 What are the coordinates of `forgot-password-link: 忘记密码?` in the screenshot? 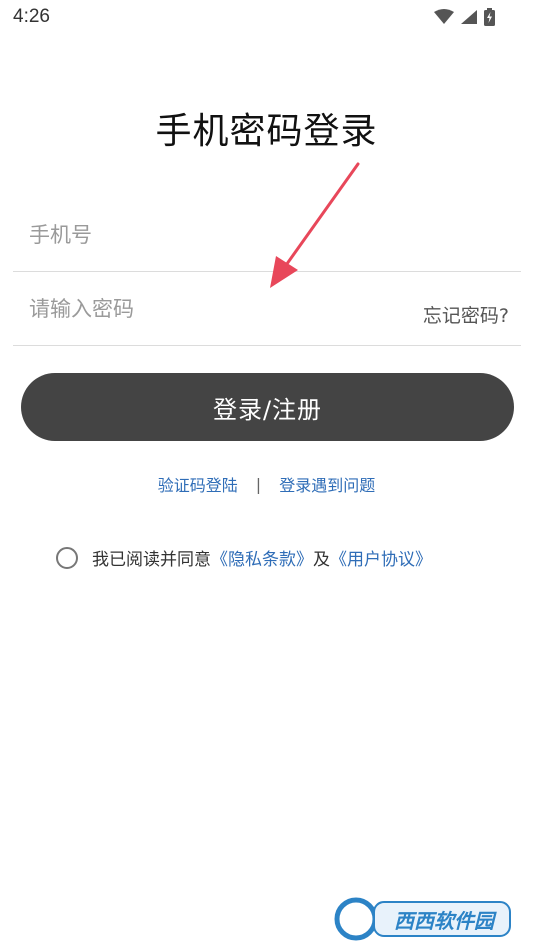 It's located at (466, 314).